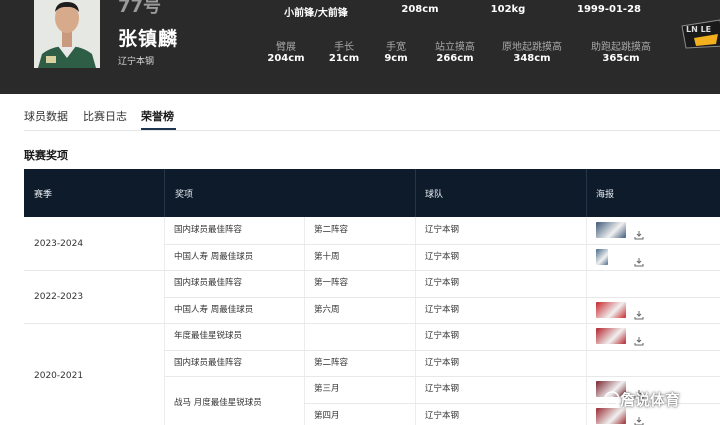  Describe the element at coordinates (344, 47) in the screenshot. I see `stat-label-hand-length: 手长` at that location.